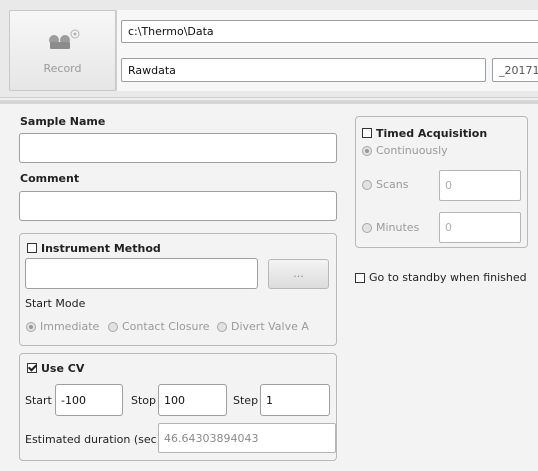  I want to click on minutes-label: Minutes, so click(398, 227).